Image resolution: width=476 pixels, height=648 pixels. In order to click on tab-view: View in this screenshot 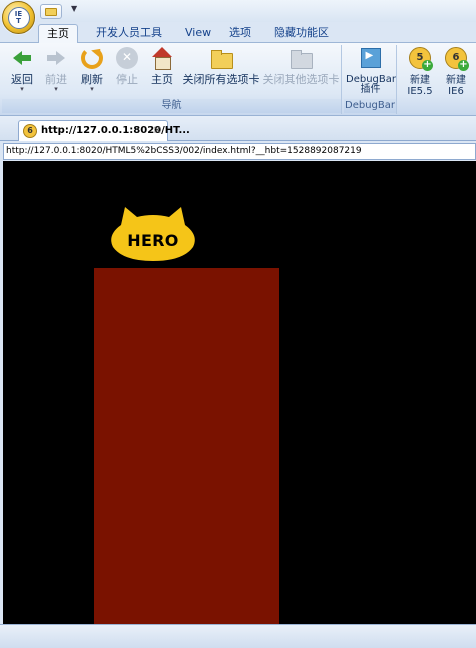, I will do `click(198, 33)`.